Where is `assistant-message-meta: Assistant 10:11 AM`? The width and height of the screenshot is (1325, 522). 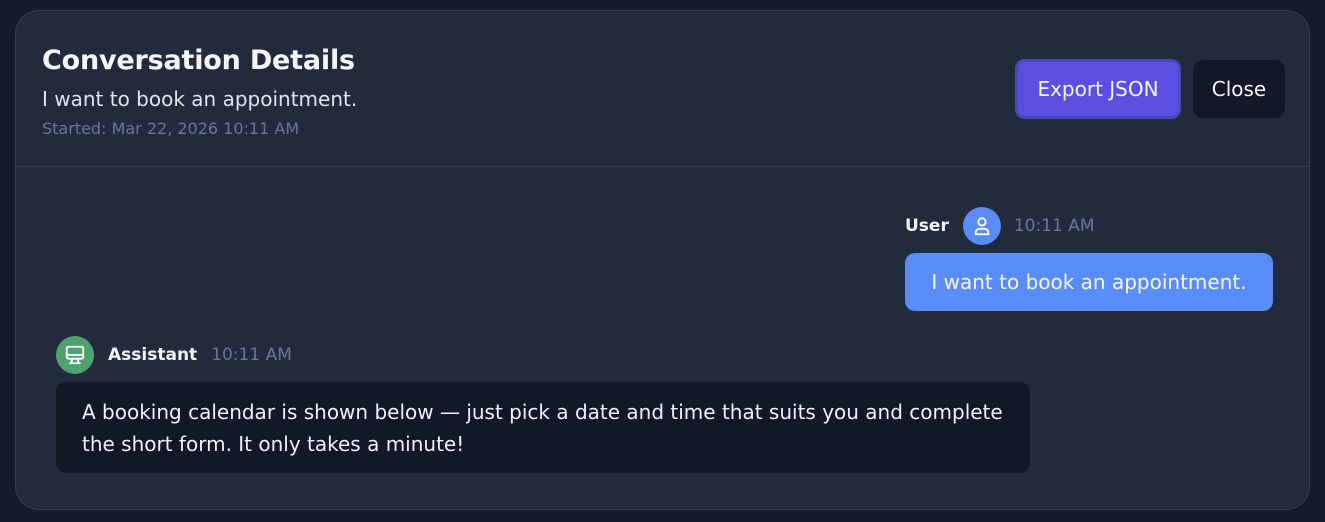 assistant-message-meta: Assistant 10:11 AM is located at coordinates (174, 355).